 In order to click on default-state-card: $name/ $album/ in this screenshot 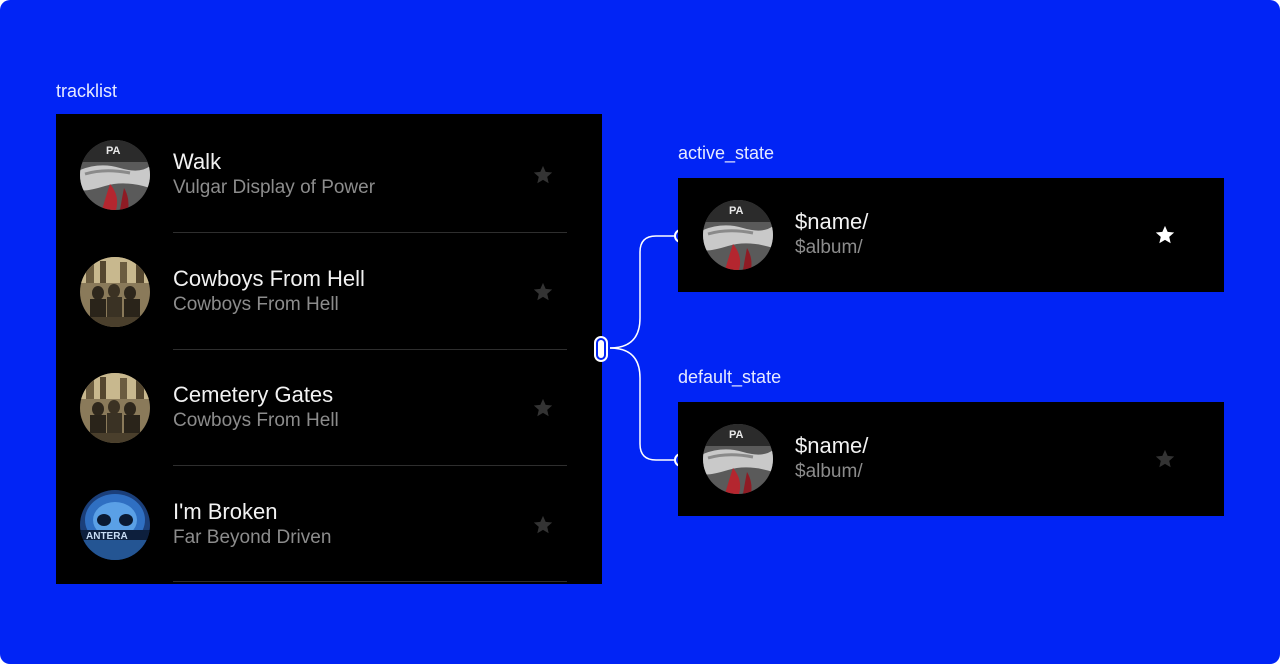, I will do `click(951, 459)`.